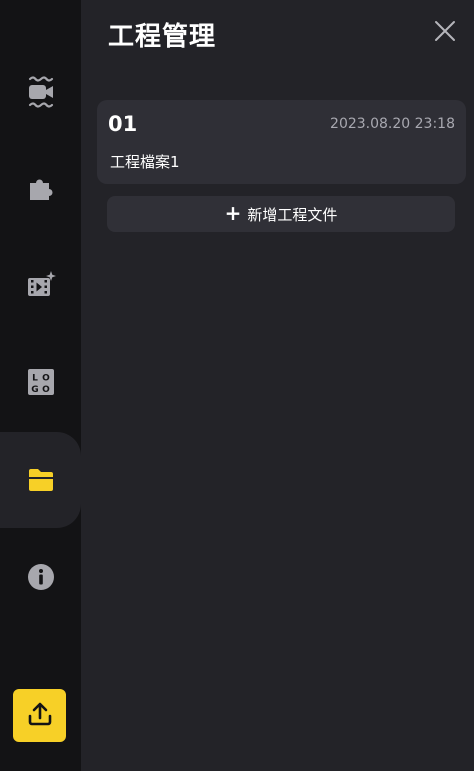  I want to click on page-title: 工程管理, so click(162, 37).